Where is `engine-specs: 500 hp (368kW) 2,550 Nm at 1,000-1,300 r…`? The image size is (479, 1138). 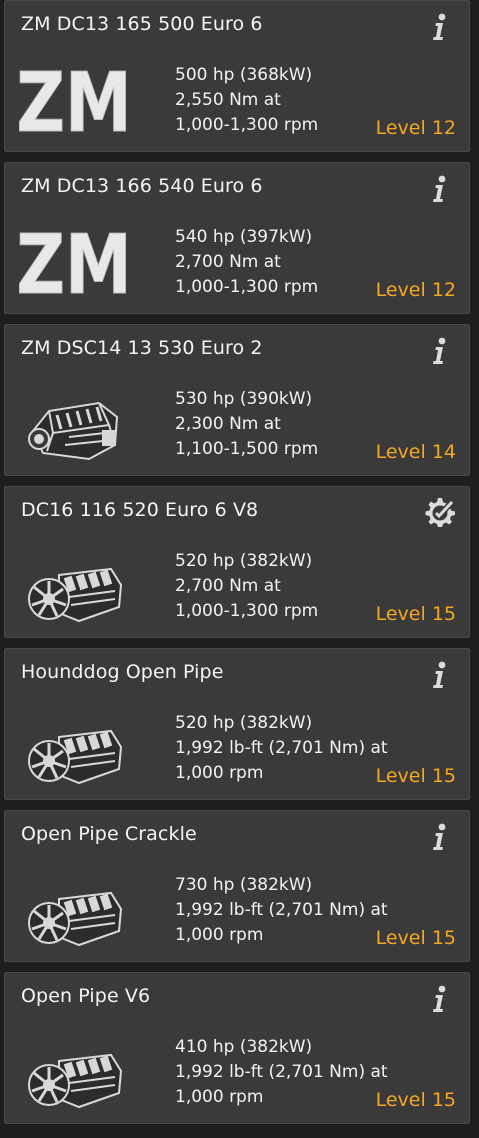
engine-specs: 500 hp (368kW) 2,550 Nm at 1,000-1,300 r… is located at coordinates (246, 100).